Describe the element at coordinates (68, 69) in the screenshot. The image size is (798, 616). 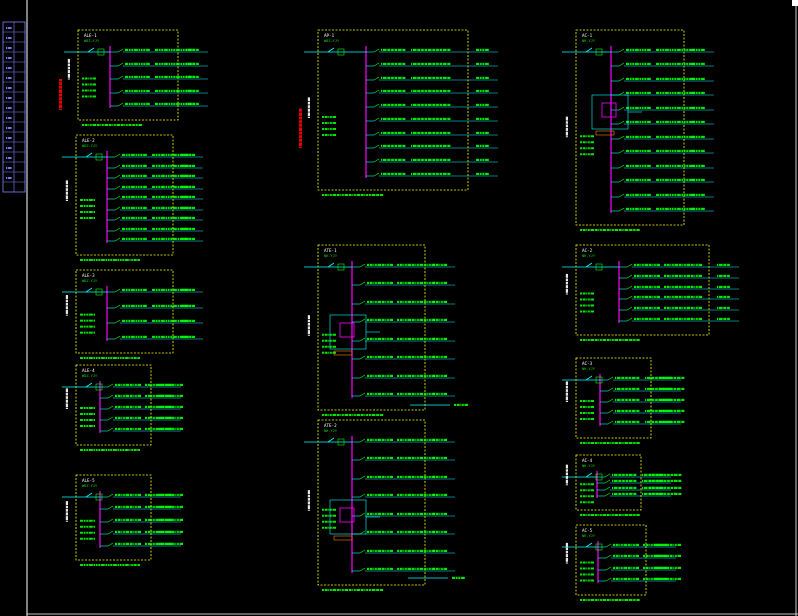
I see `incoming-tag-vertical` at that location.